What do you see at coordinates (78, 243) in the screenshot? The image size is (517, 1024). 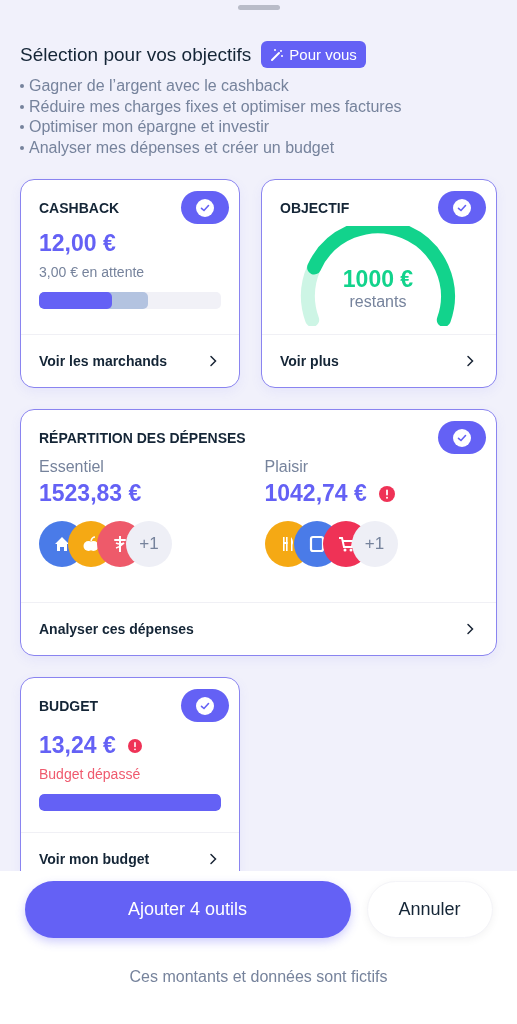 I see `cashback-amount: 12,00 €` at bounding box center [78, 243].